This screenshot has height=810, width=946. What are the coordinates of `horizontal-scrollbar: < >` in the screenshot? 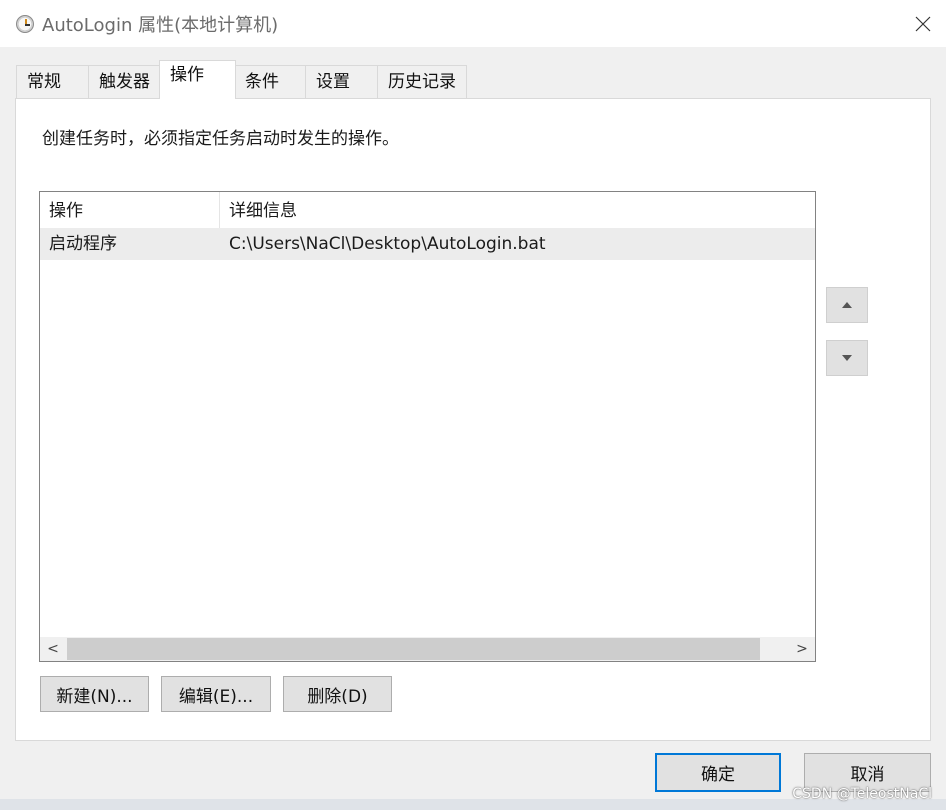 It's located at (427, 649).